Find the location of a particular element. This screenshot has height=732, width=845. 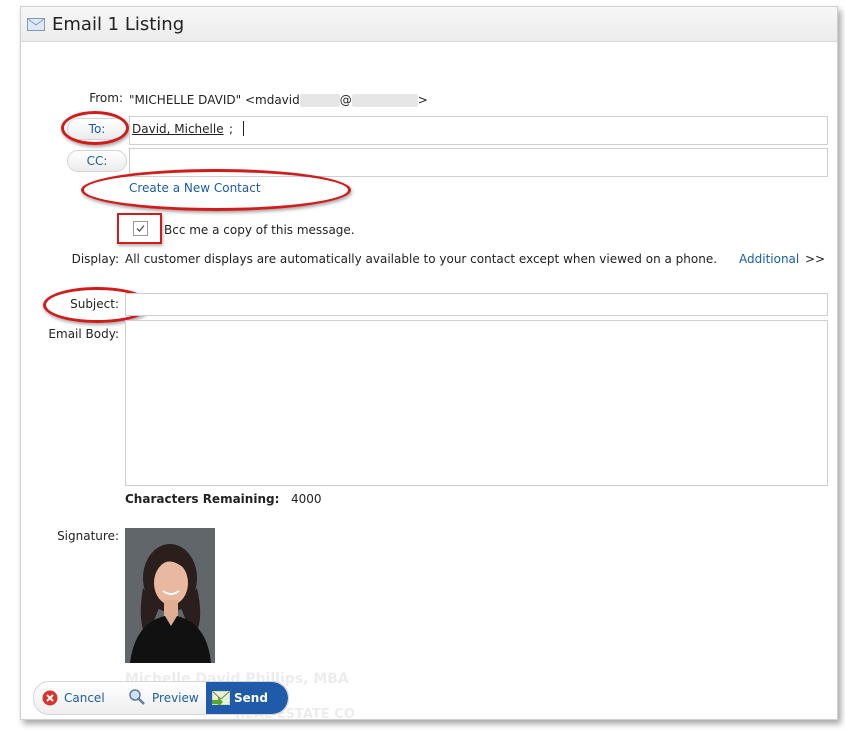

annotation-to-circle is located at coordinates (95, 128).